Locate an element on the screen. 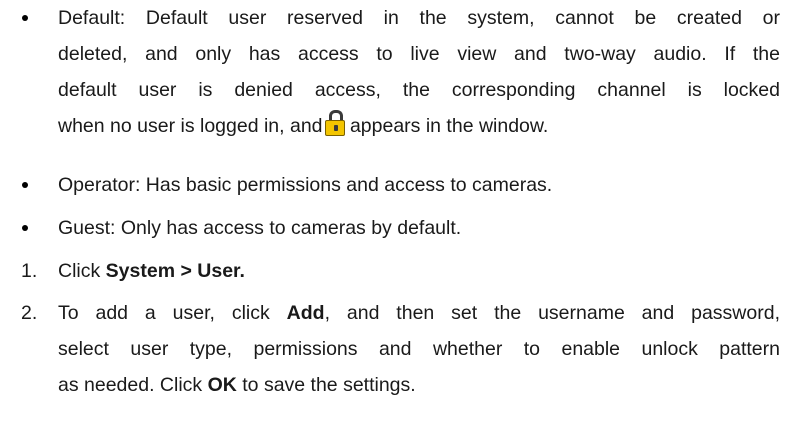 This screenshot has width=800, height=433. step-number: 2. is located at coordinates (29, 313).